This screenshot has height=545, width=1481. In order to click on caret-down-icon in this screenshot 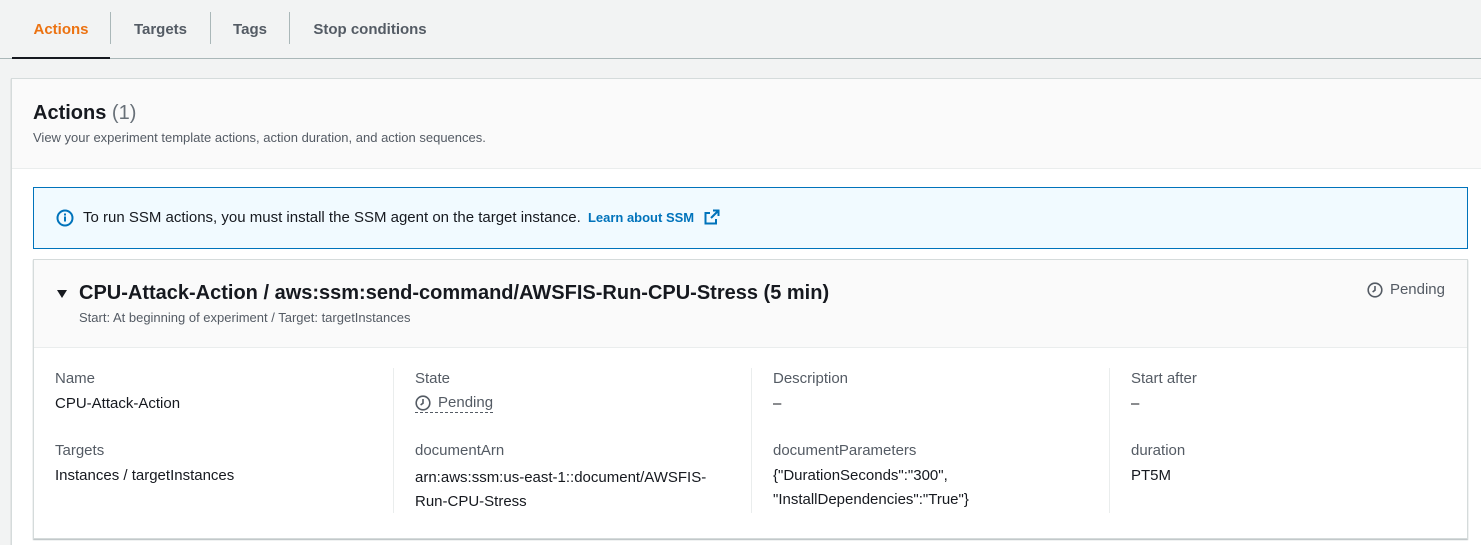, I will do `click(62, 294)`.